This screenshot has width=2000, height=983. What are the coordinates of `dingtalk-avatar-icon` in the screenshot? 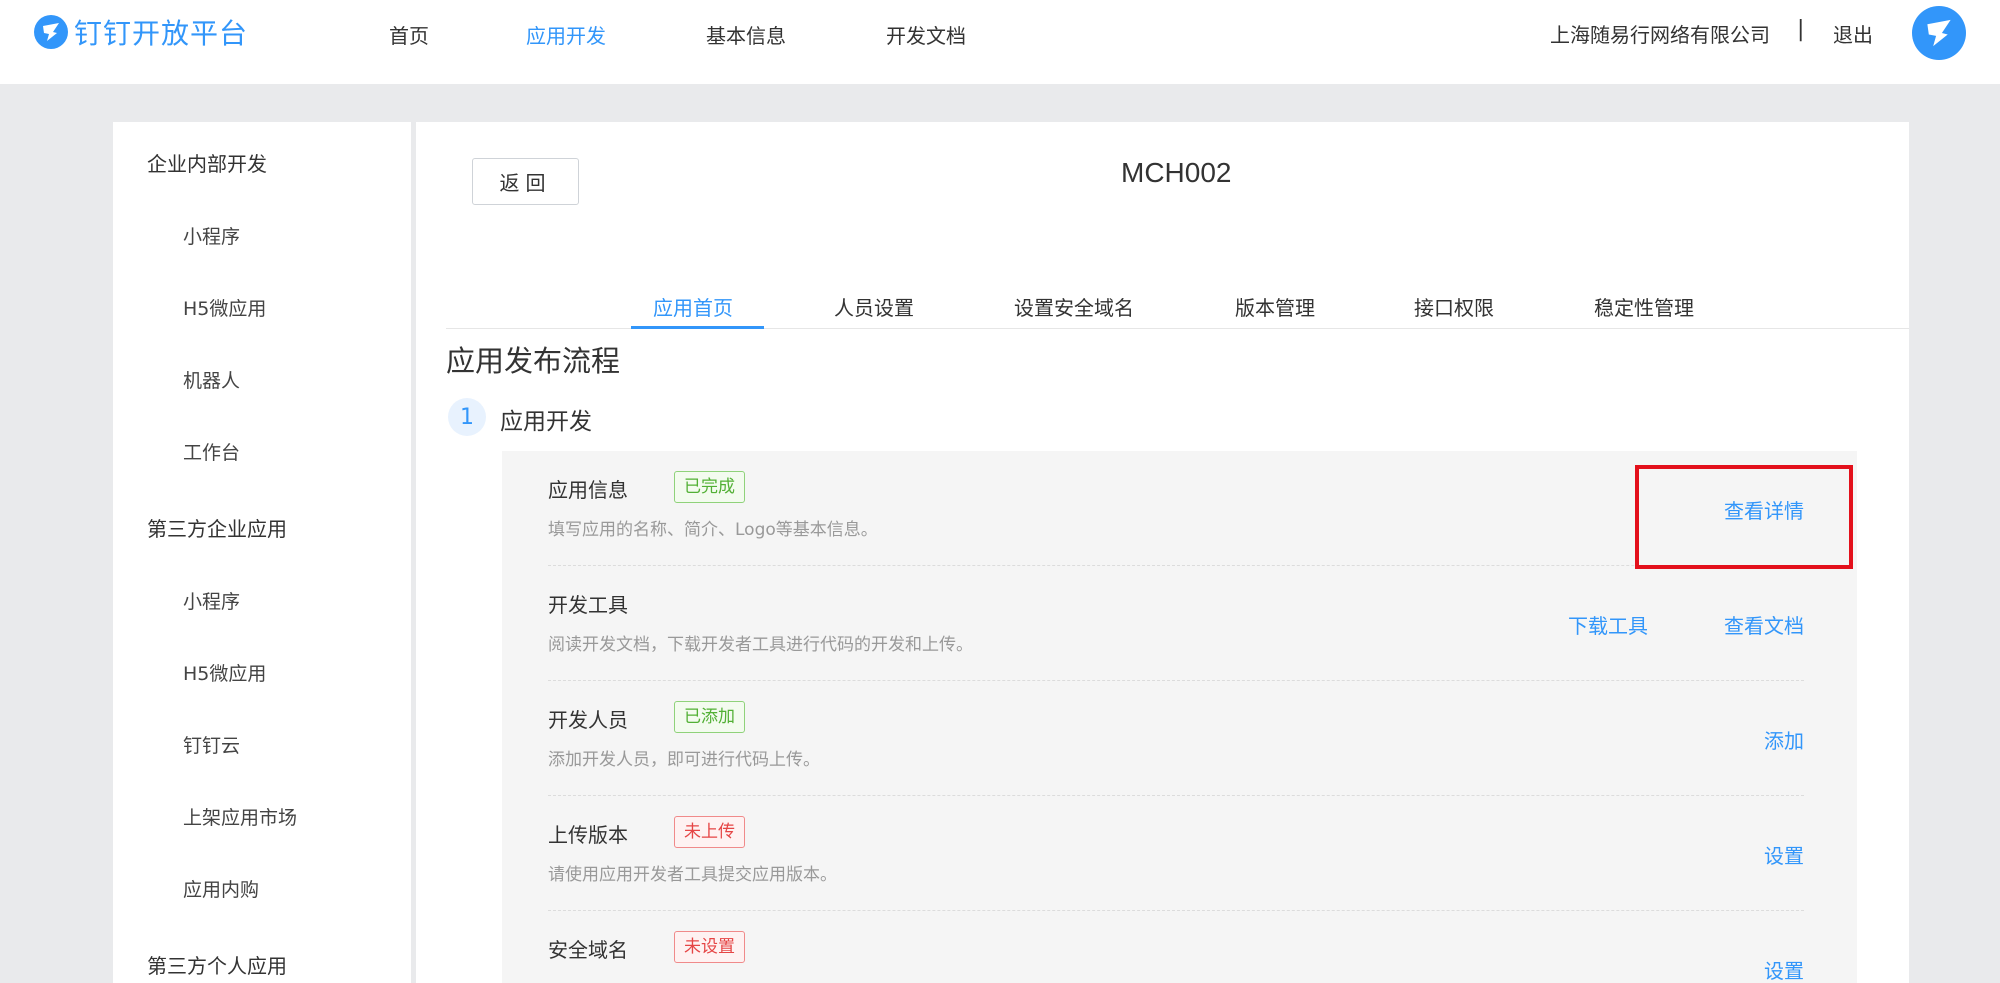 It's located at (1939, 33).